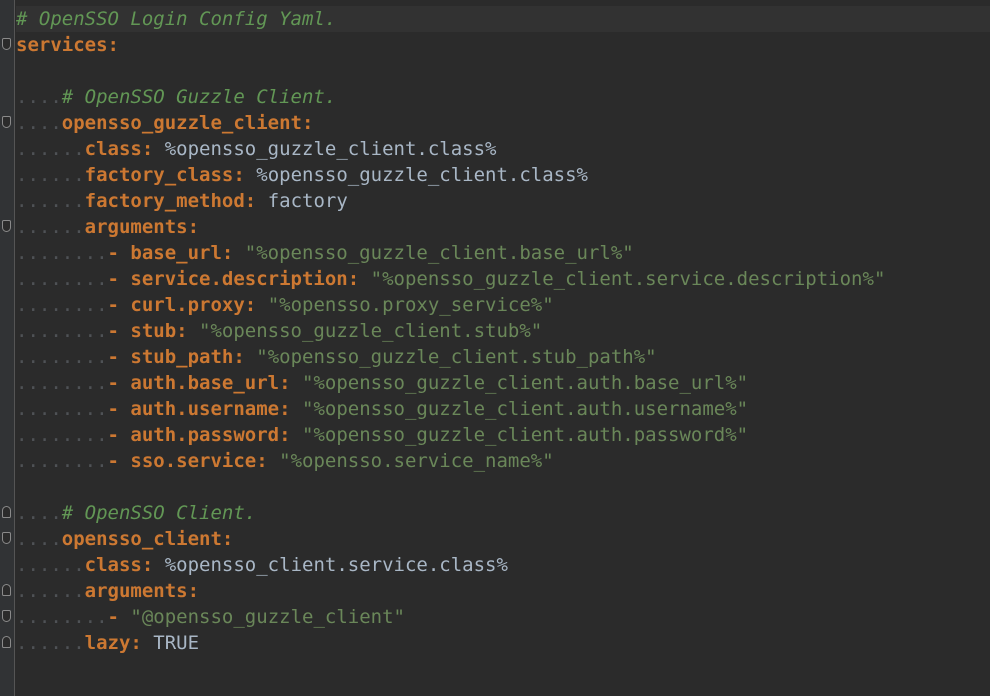  Describe the element at coordinates (170, 357) in the screenshot. I see `yaml-key: - stub_path` at that location.